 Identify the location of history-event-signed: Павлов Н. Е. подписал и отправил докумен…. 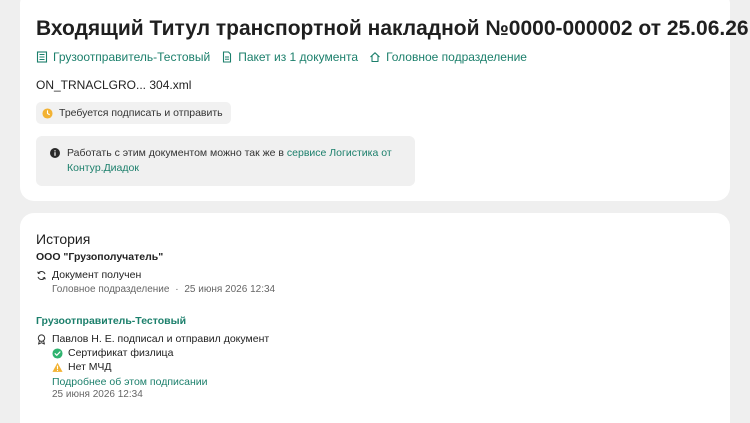
(152, 339).